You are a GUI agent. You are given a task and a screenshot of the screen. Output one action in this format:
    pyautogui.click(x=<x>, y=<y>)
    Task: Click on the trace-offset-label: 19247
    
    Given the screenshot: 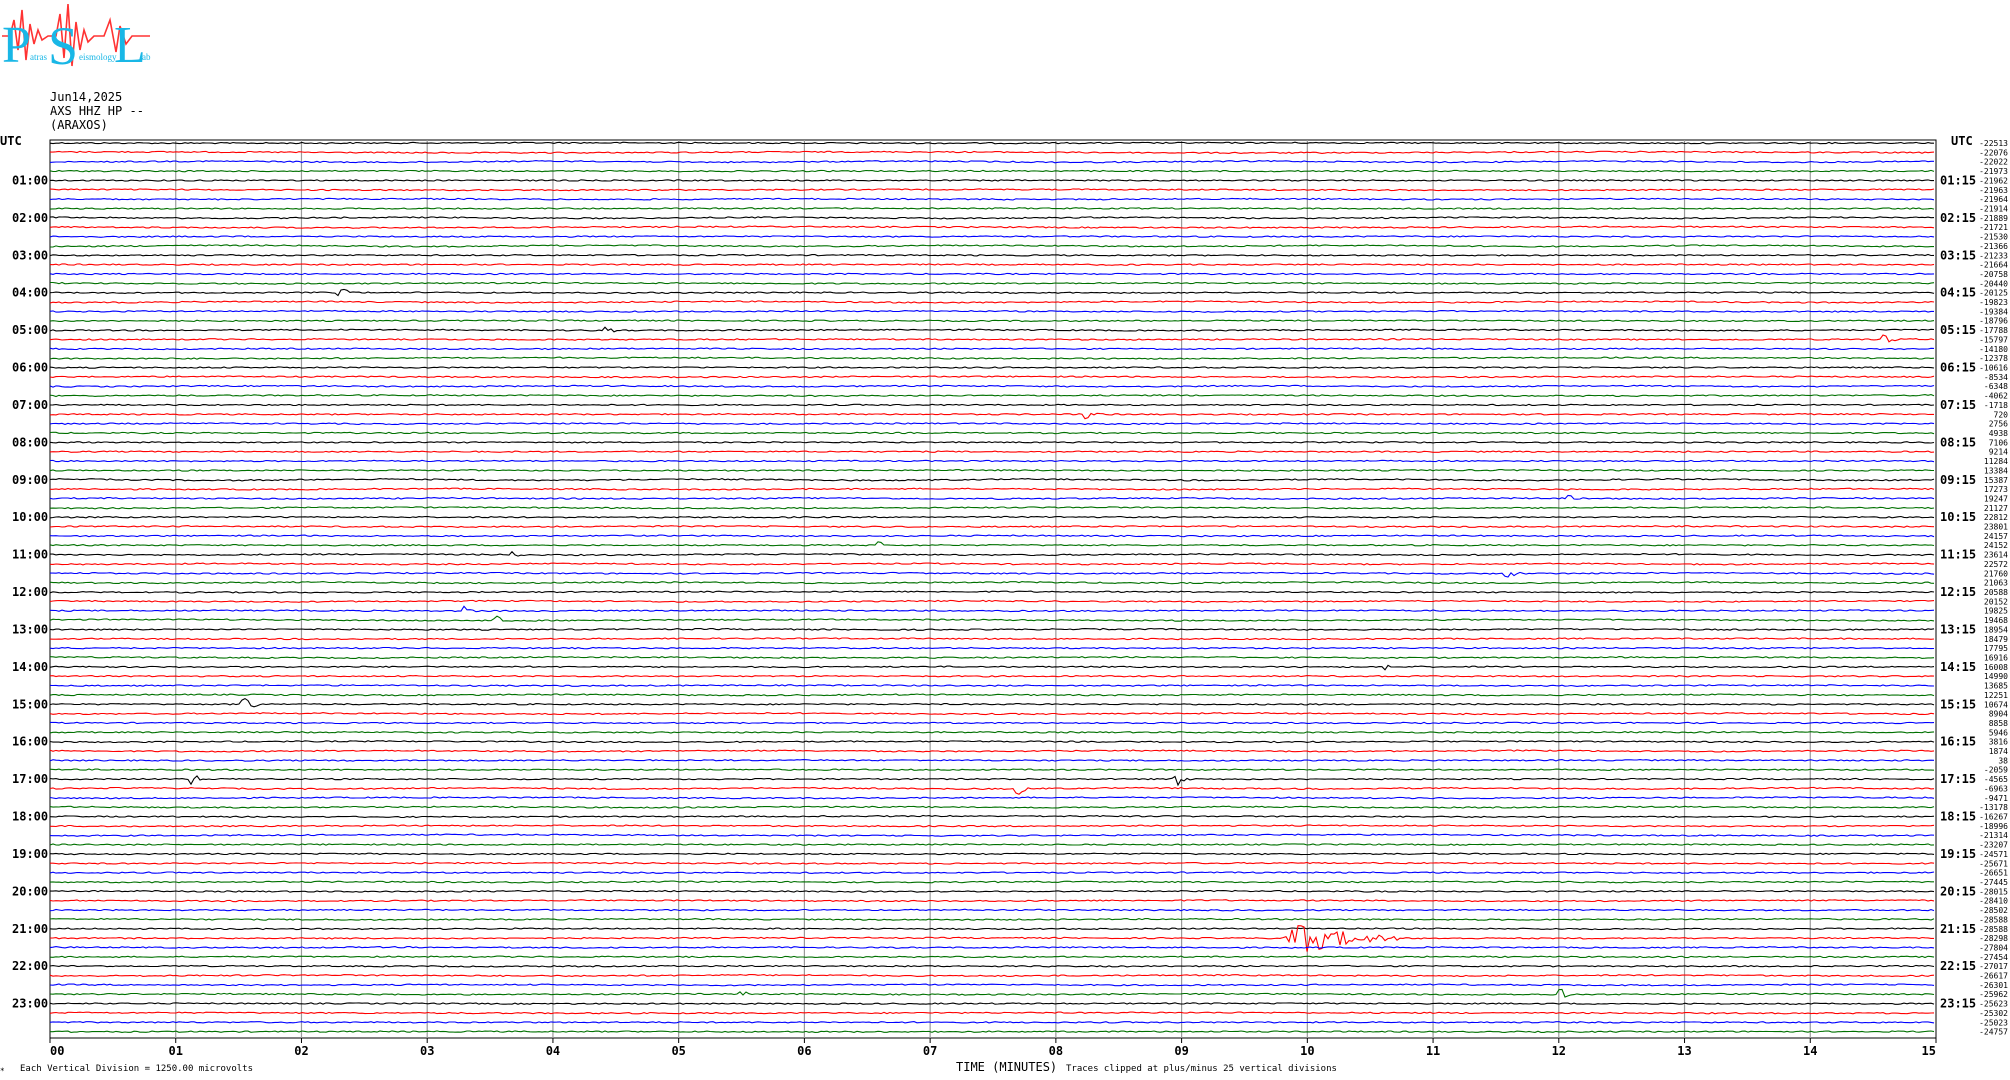 What is the action you would take?
    pyautogui.click(x=1996, y=498)
    